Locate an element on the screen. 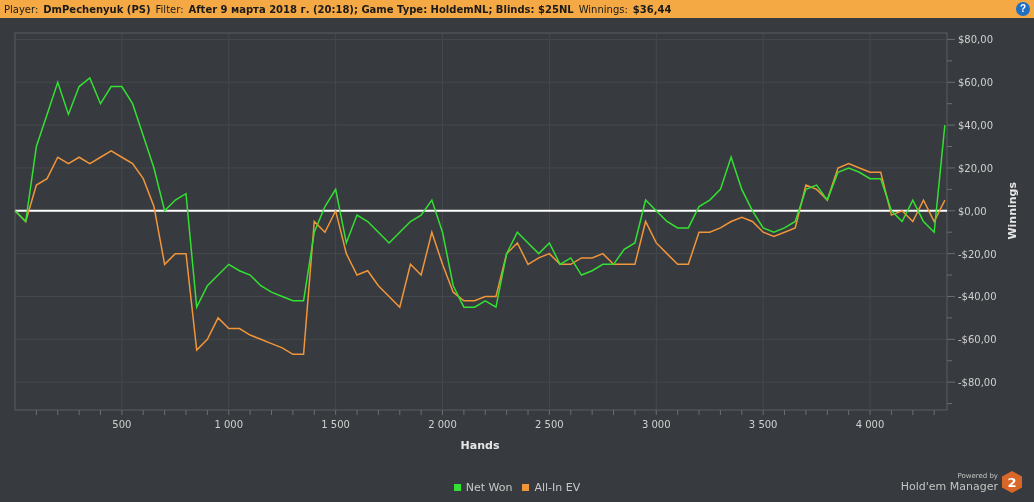 This screenshot has height=502, width=1034. filter-value: $36,44 is located at coordinates (652, 9).